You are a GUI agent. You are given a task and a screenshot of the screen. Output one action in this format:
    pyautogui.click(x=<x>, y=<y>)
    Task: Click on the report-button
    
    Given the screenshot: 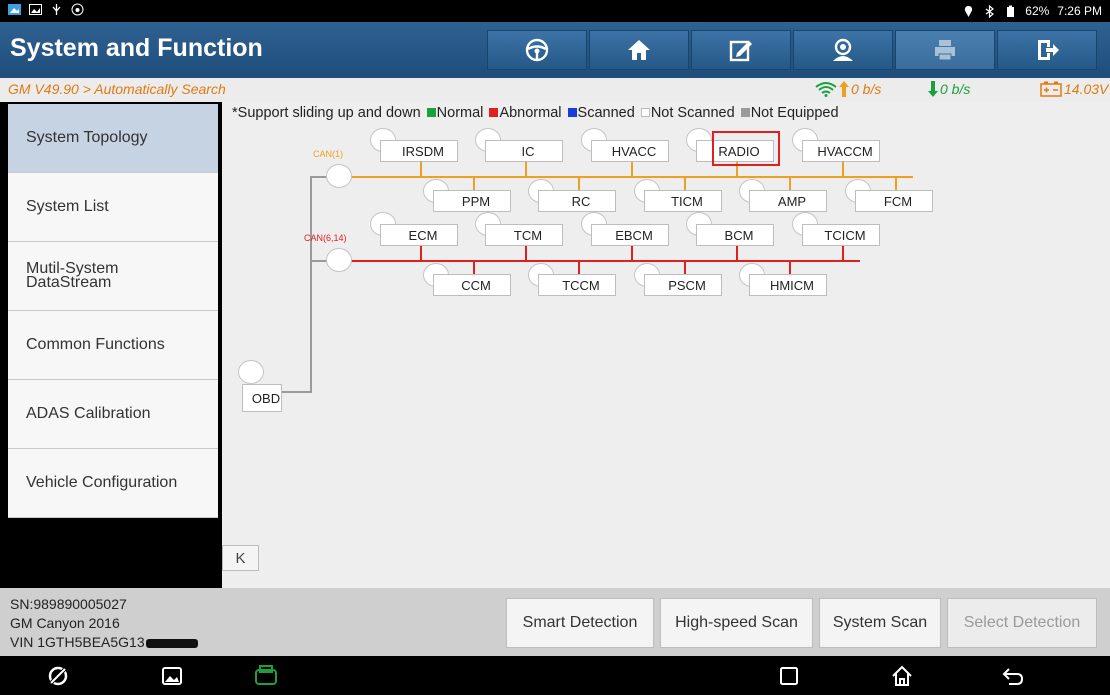 What is the action you would take?
    pyautogui.click(x=741, y=50)
    